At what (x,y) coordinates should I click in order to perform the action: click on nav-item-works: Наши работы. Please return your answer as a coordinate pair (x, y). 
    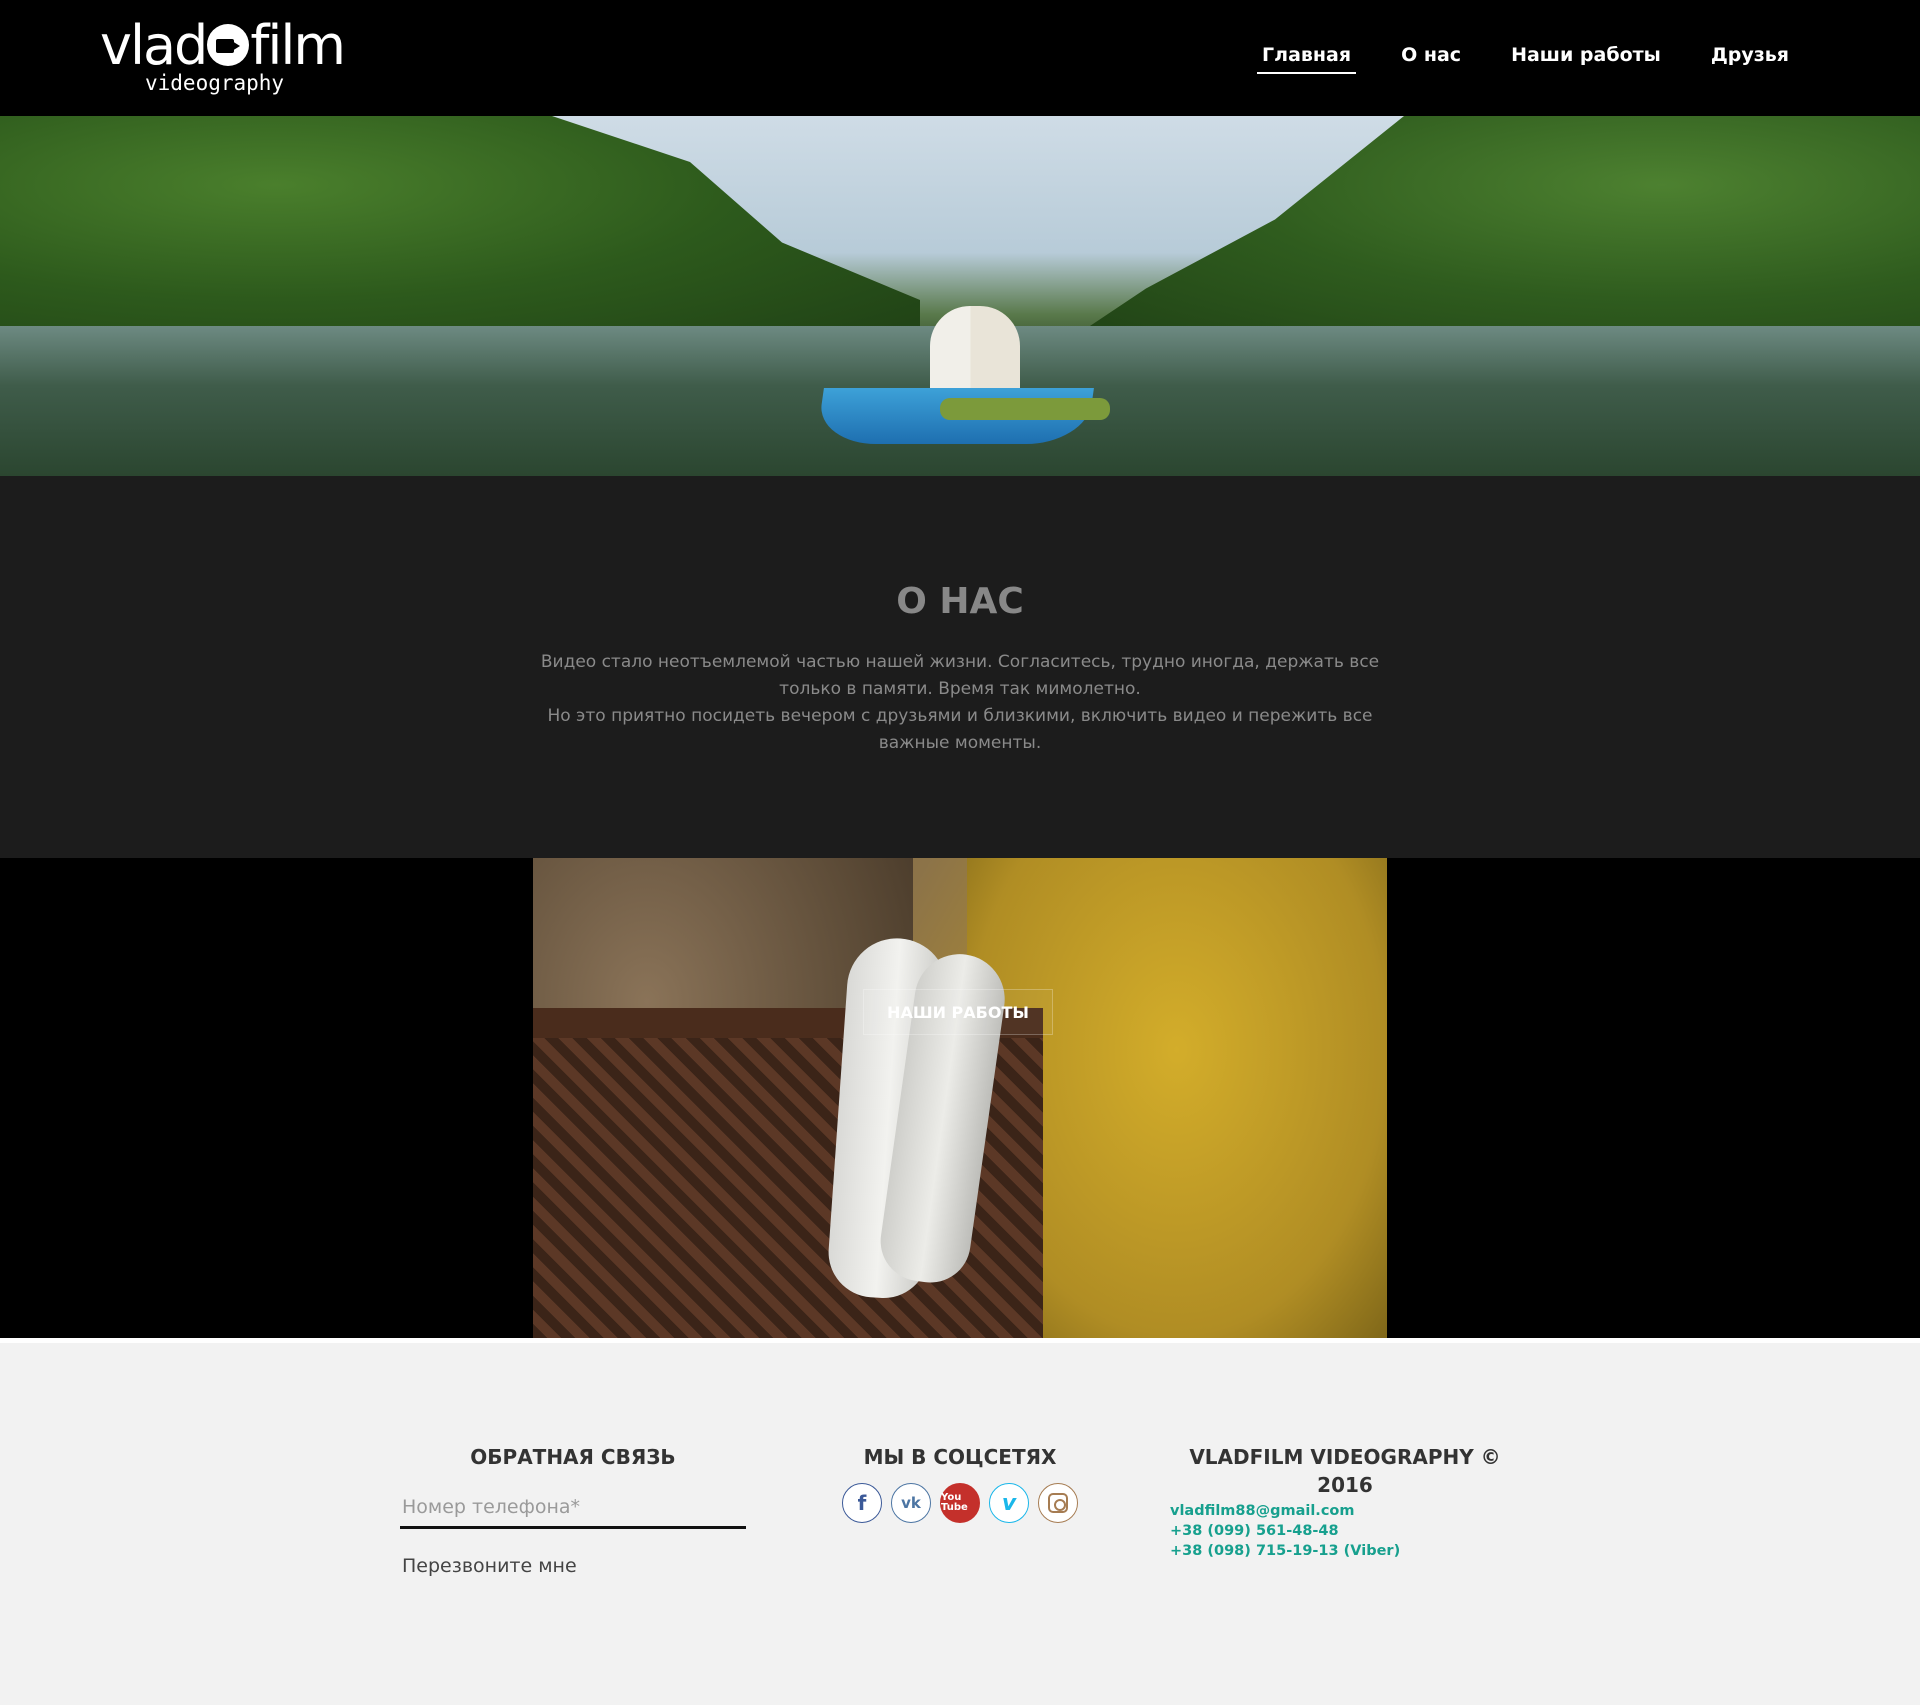
    Looking at the image, I should click on (1586, 59).